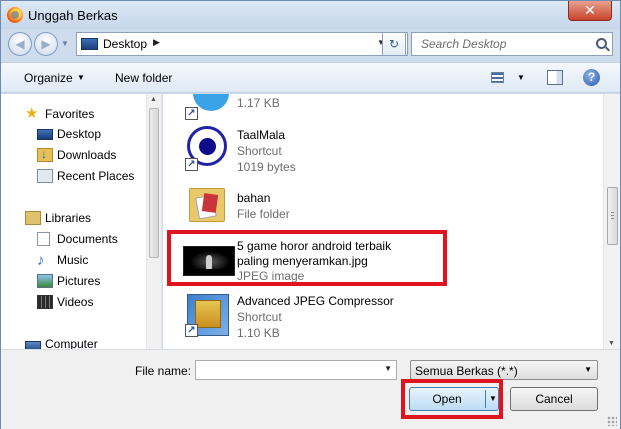 Image resolution: width=621 pixels, height=429 pixels. I want to click on preview-pane-icon, so click(555, 77).